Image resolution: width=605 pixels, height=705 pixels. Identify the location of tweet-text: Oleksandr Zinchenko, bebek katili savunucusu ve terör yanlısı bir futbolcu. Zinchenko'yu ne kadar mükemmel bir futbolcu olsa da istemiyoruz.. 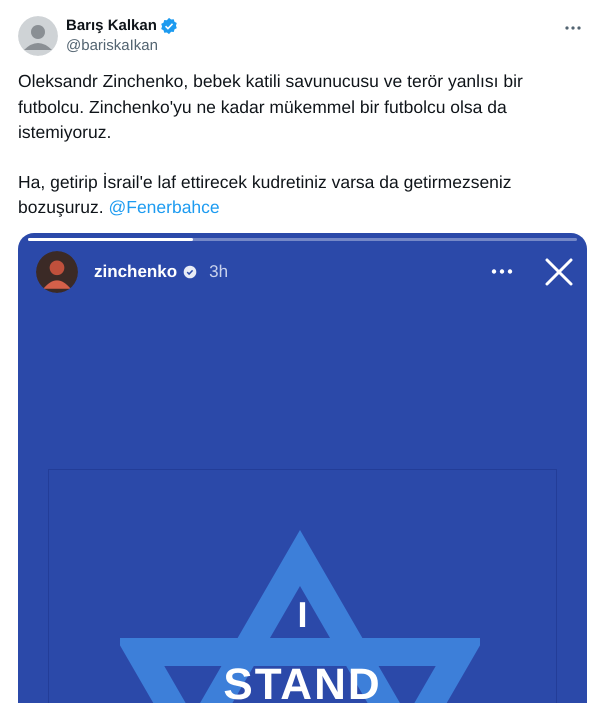
(271, 107).